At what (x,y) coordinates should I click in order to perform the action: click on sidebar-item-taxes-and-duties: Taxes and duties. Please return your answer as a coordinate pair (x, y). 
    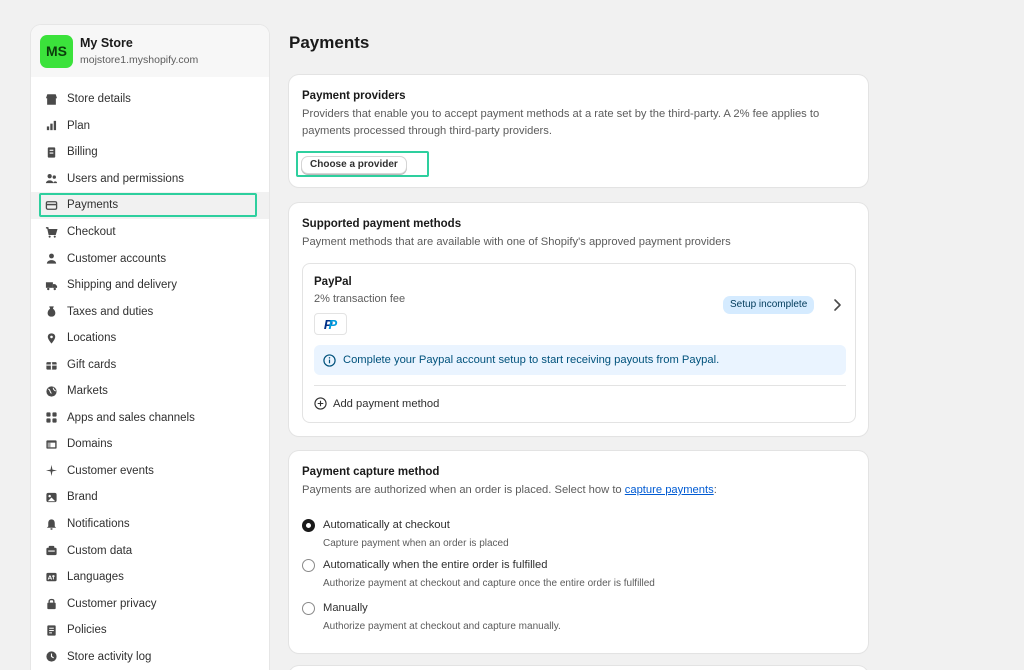
    Looking at the image, I should click on (150, 311).